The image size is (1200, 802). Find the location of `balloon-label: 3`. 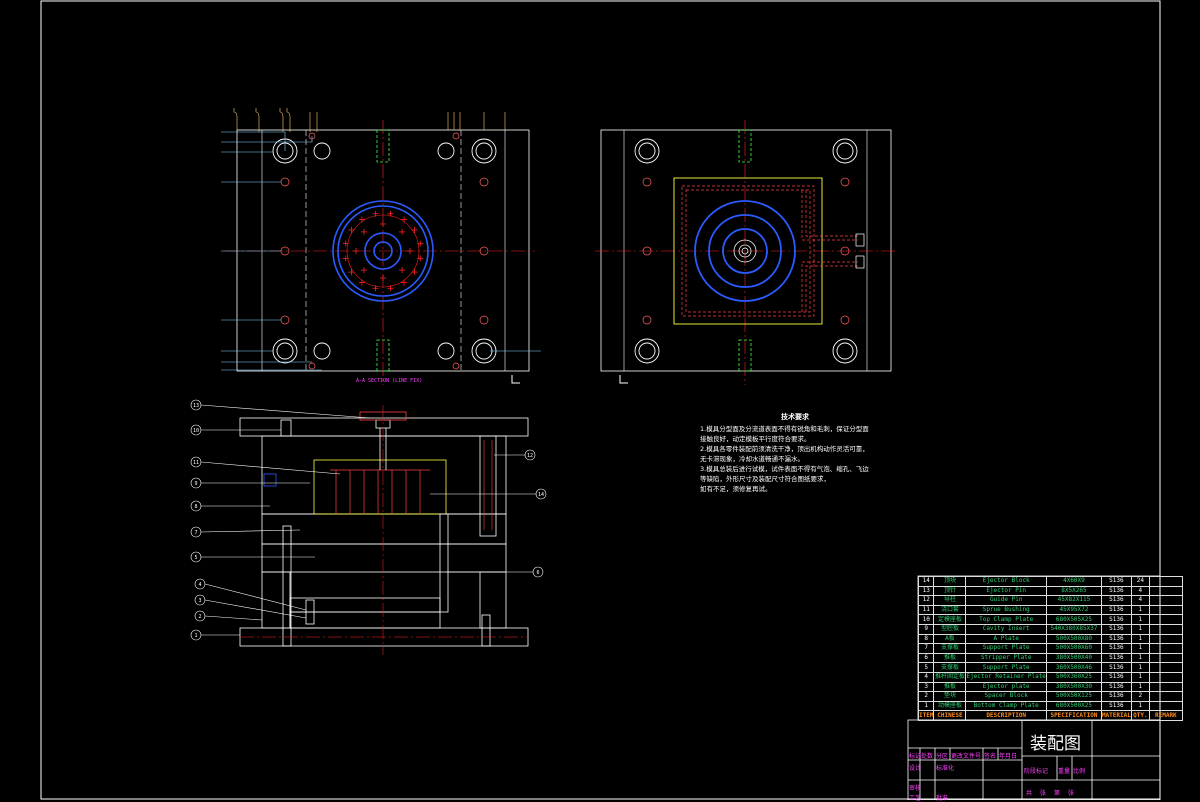

balloon-label: 3 is located at coordinates (199, 601).